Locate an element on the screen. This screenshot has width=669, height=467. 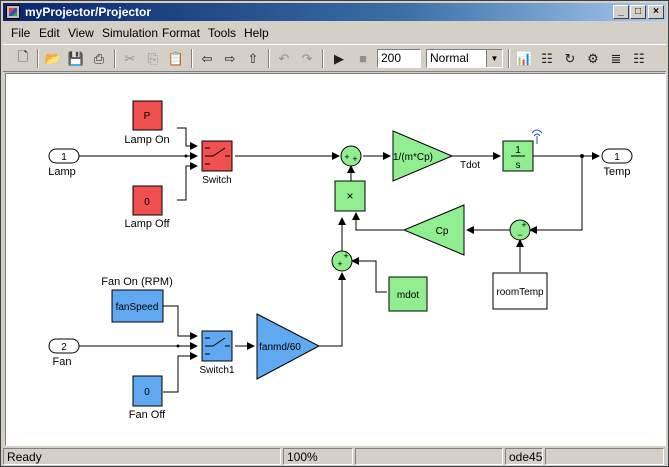
redo-icon: ↷ is located at coordinates (307, 58).